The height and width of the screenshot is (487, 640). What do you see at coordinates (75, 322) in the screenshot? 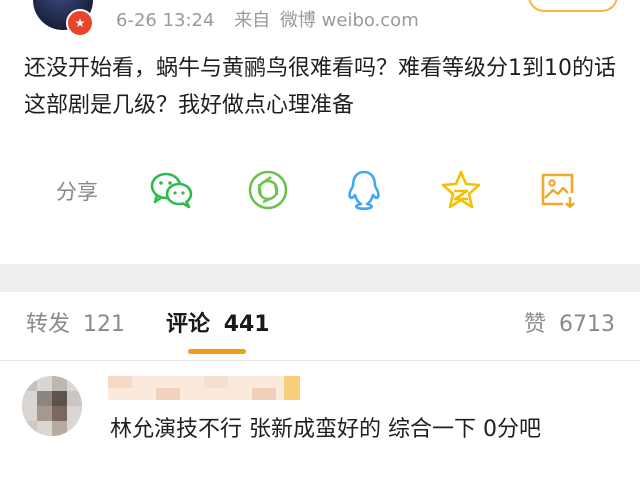
I see `tab-repost: 转发 121` at bounding box center [75, 322].